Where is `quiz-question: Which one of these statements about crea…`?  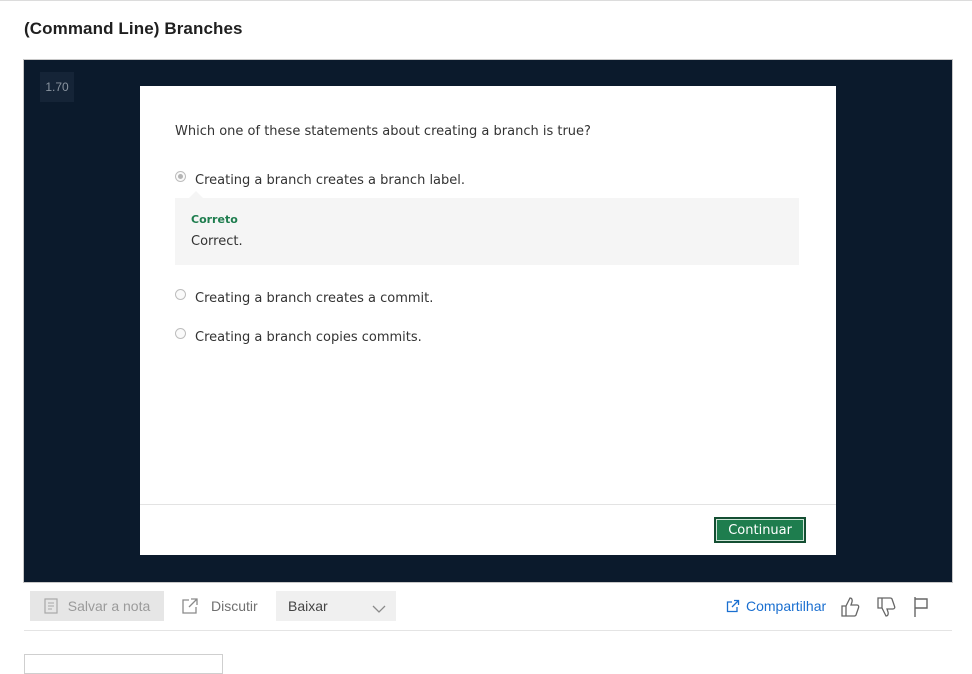 quiz-question: Which one of these statements about crea… is located at coordinates (383, 131).